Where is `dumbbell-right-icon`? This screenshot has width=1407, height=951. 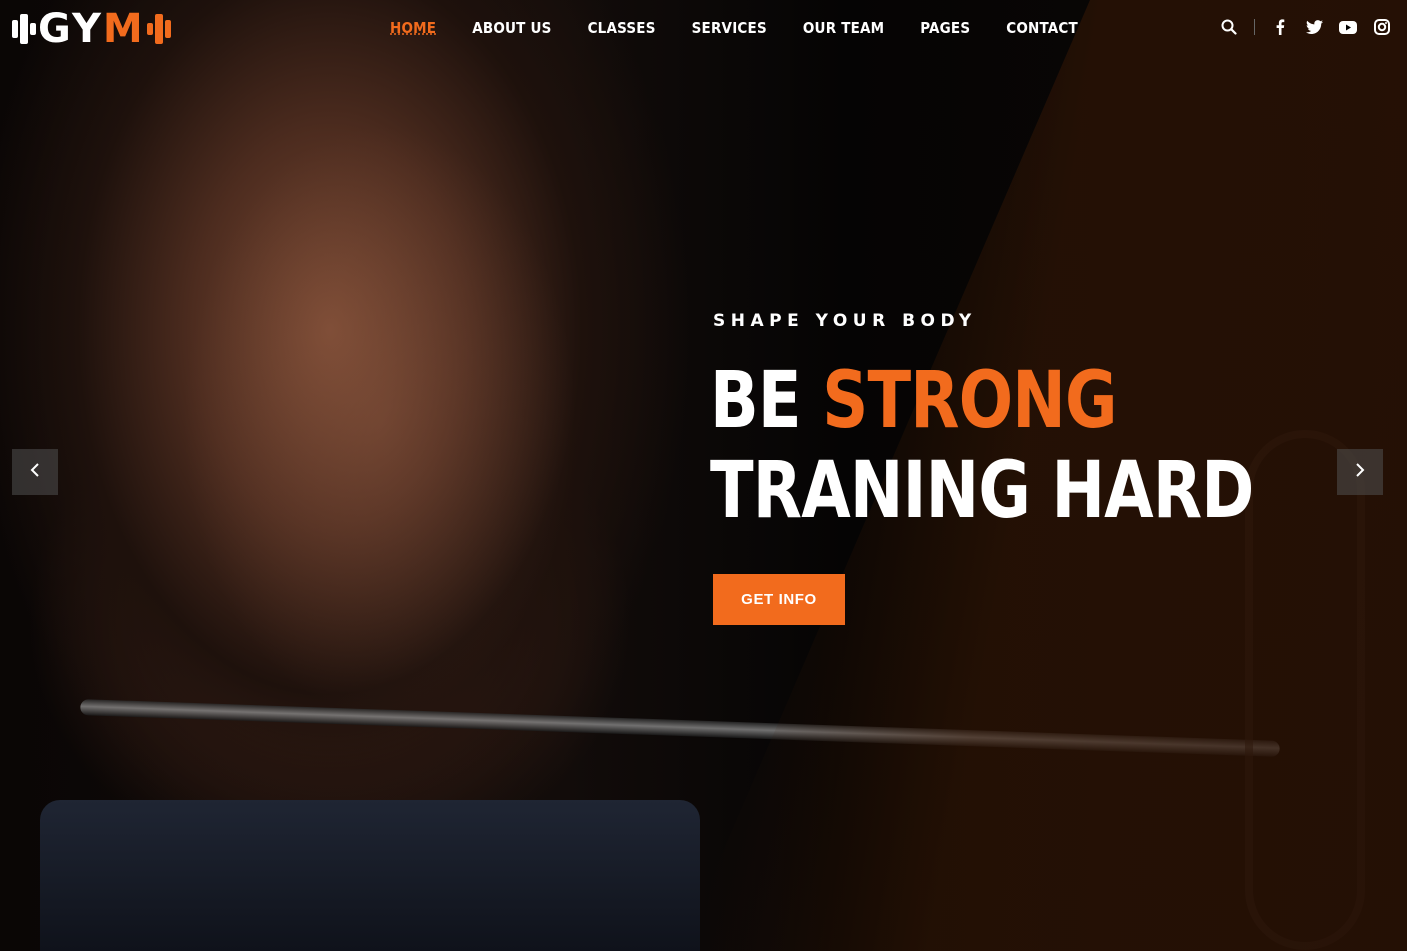
dumbbell-right-icon is located at coordinates (159, 29).